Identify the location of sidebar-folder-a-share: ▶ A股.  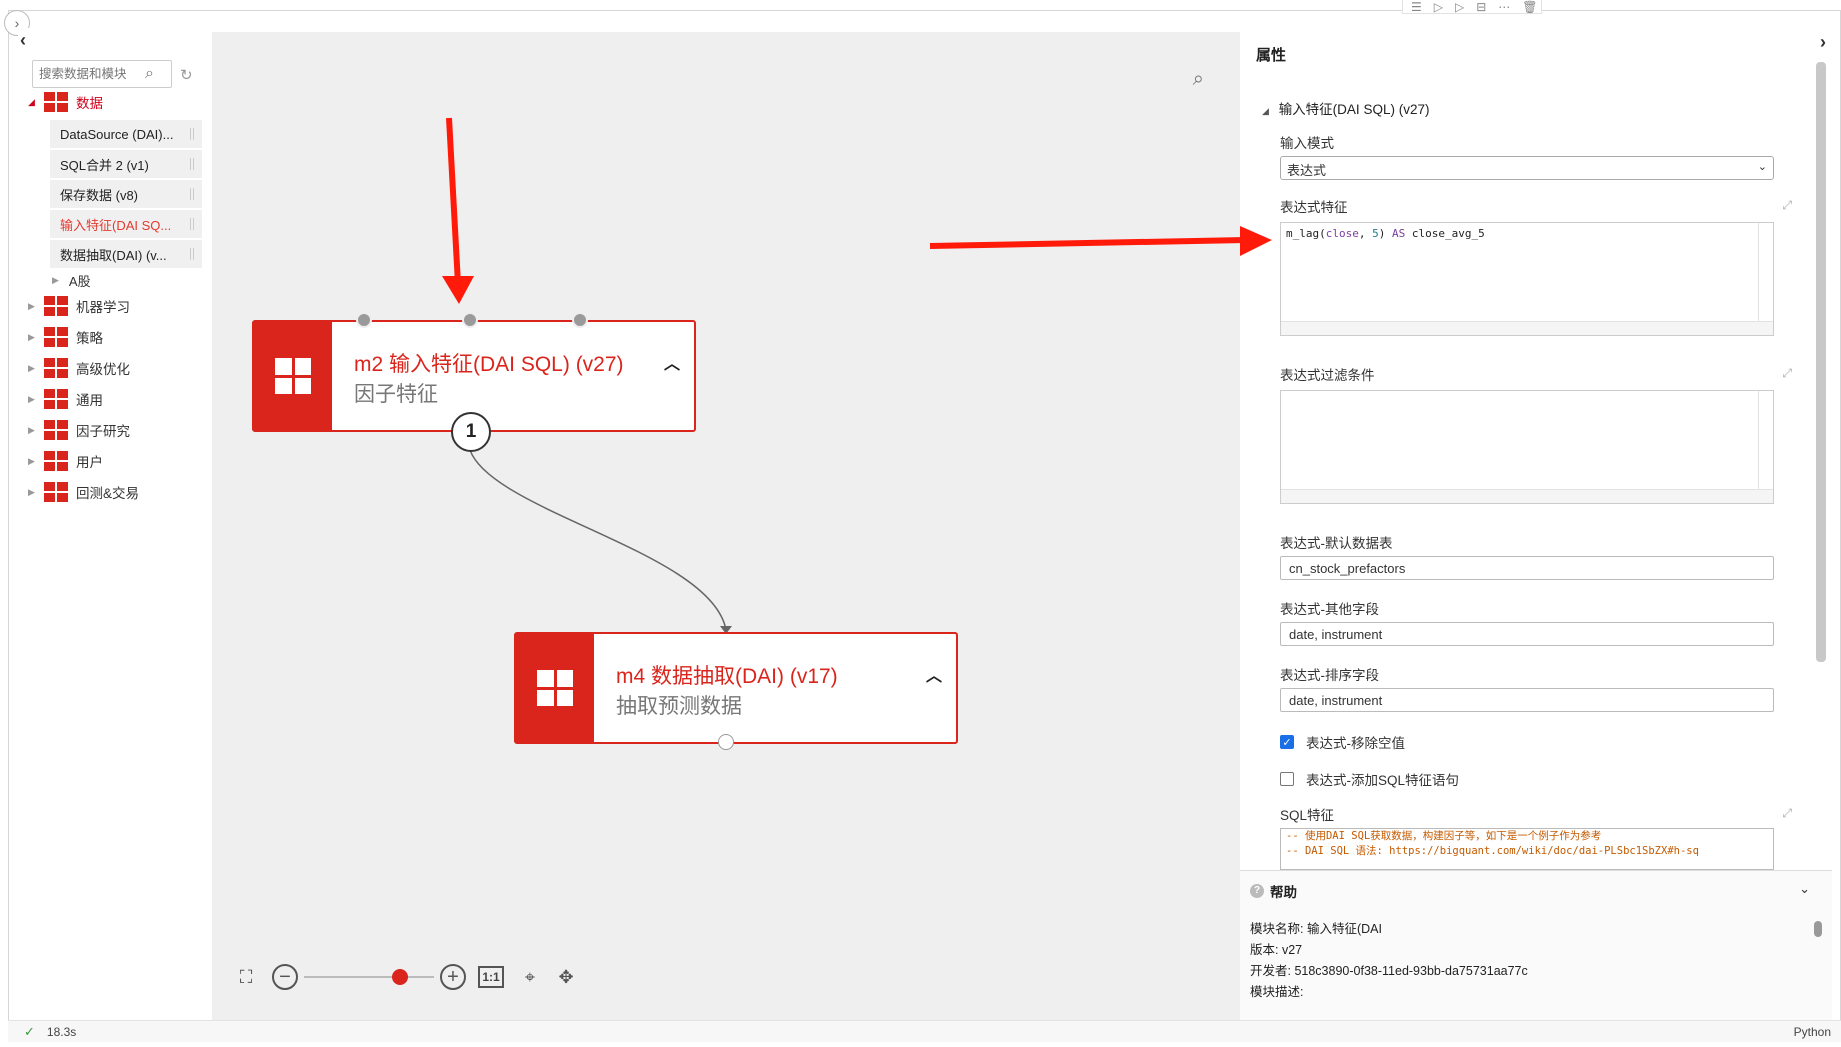
(71, 280).